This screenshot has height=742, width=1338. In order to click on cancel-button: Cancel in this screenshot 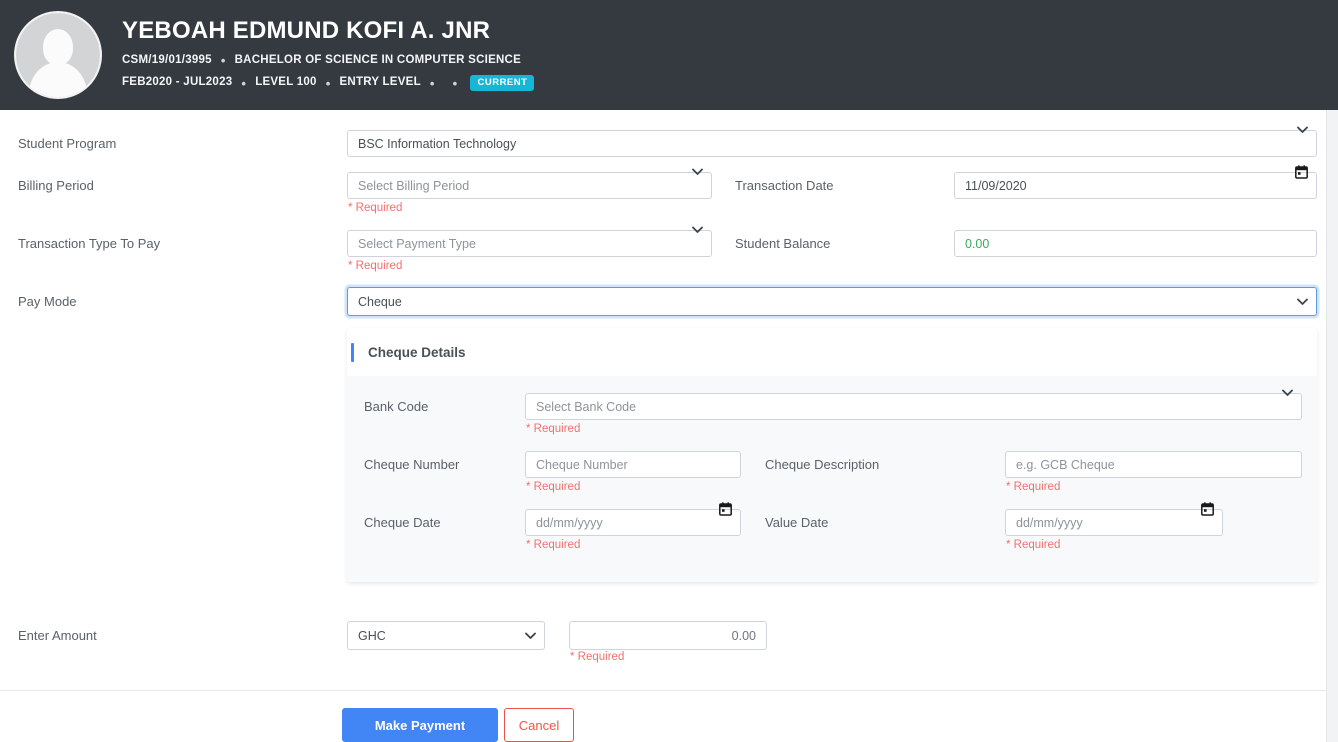, I will do `click(539, 725)`.